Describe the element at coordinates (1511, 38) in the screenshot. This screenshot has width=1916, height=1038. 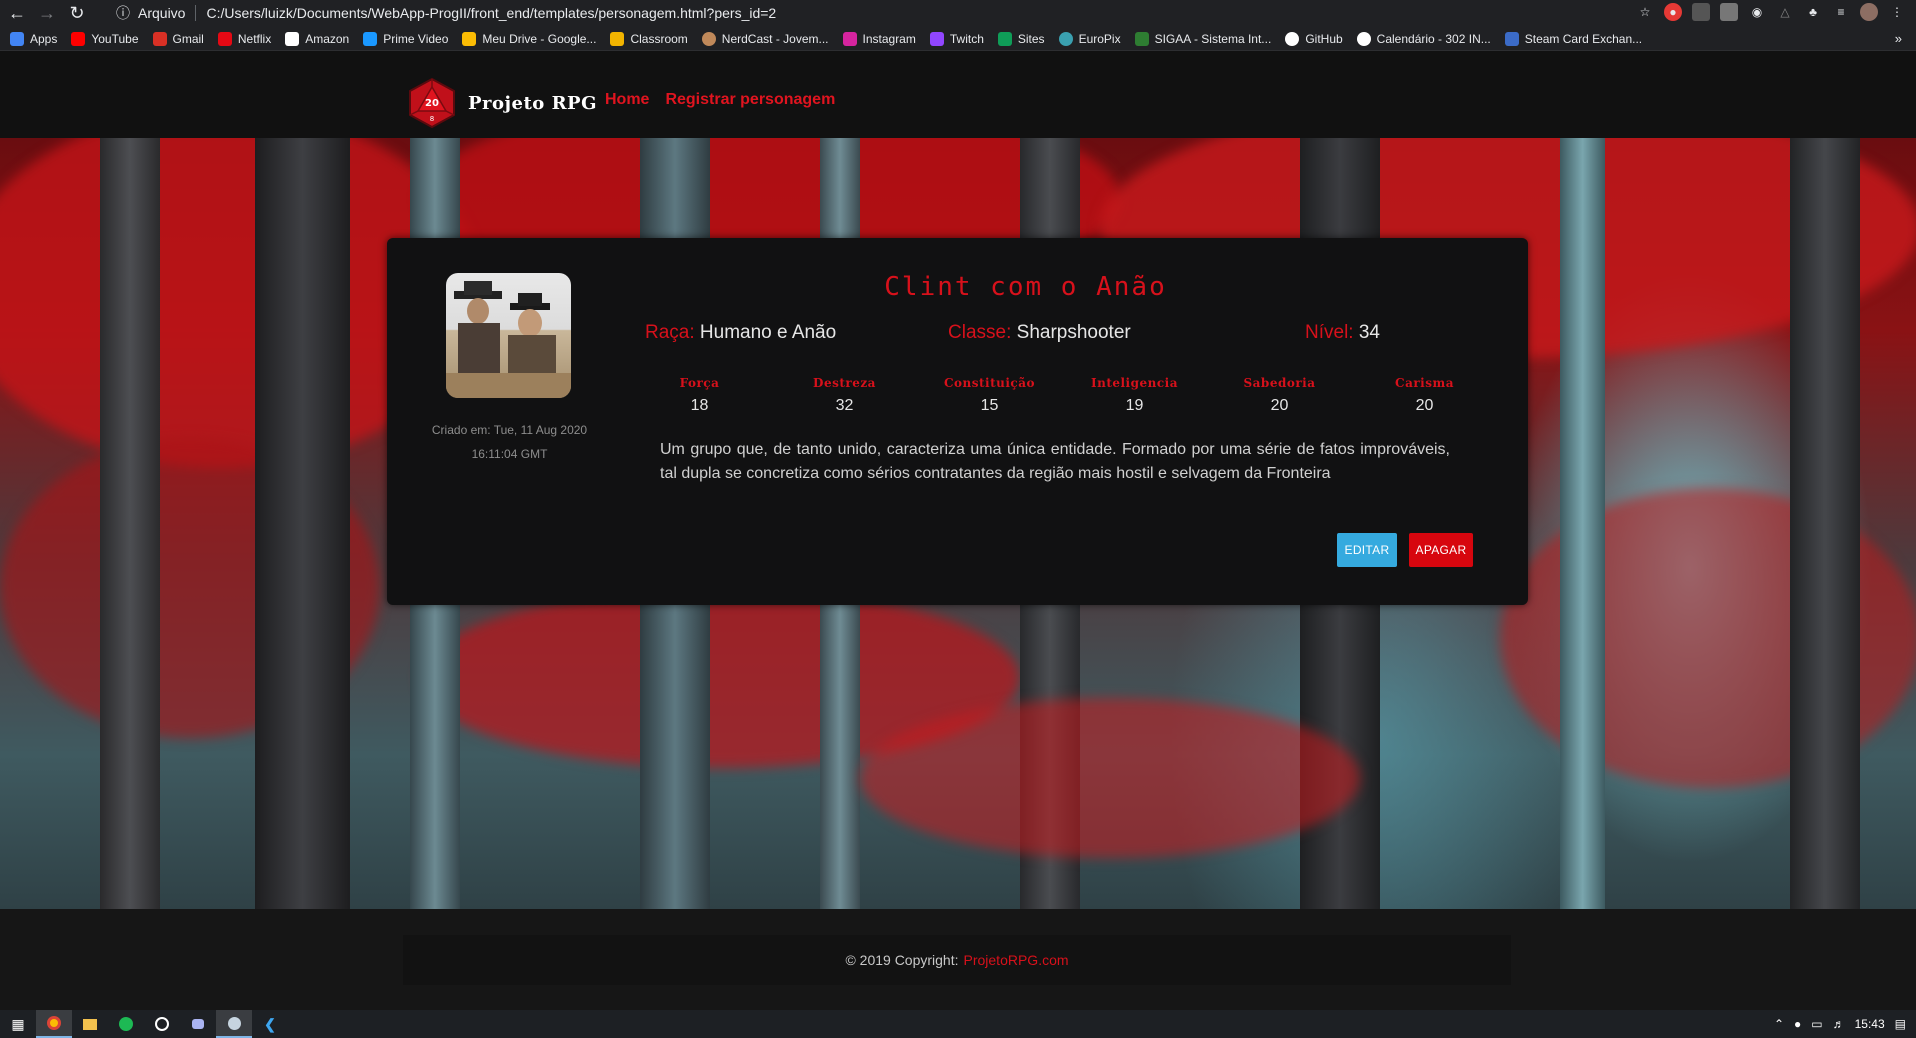
I see `steam-card-icon` at that location.